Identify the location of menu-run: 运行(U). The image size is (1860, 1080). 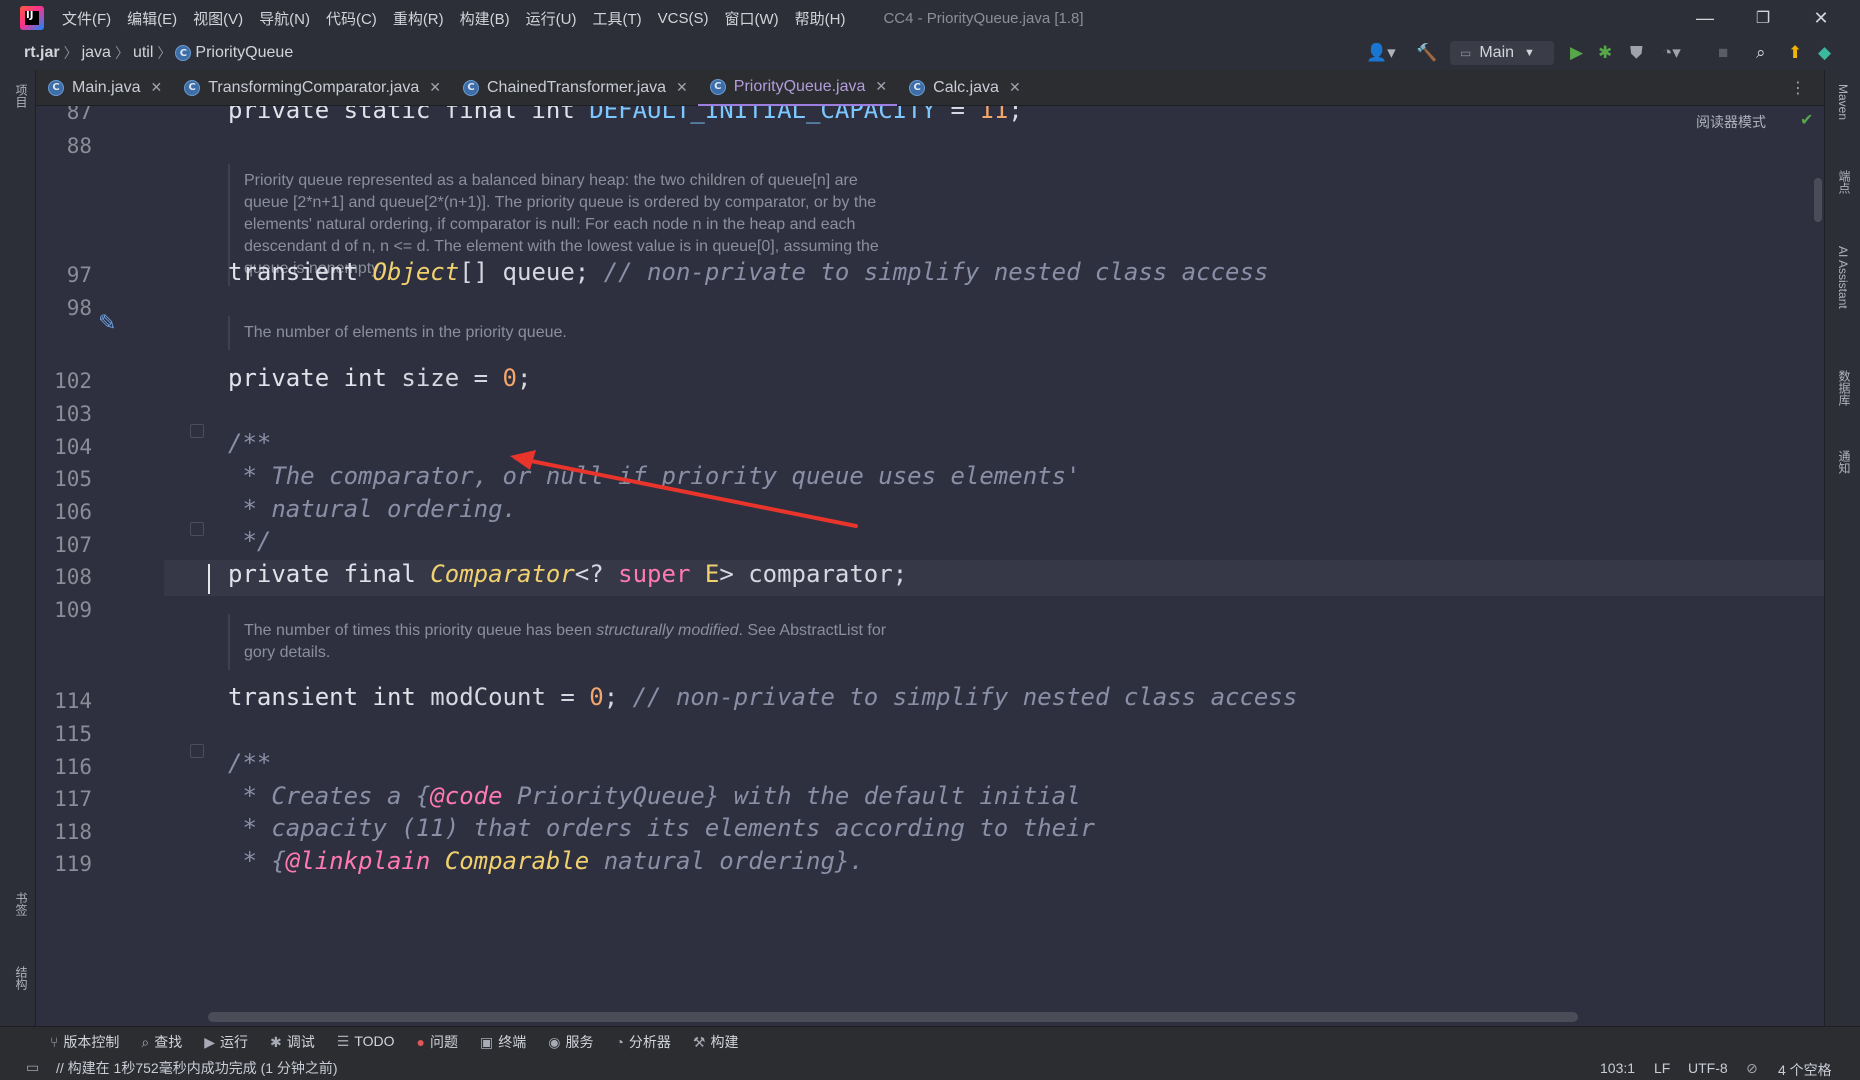
(551, 18).